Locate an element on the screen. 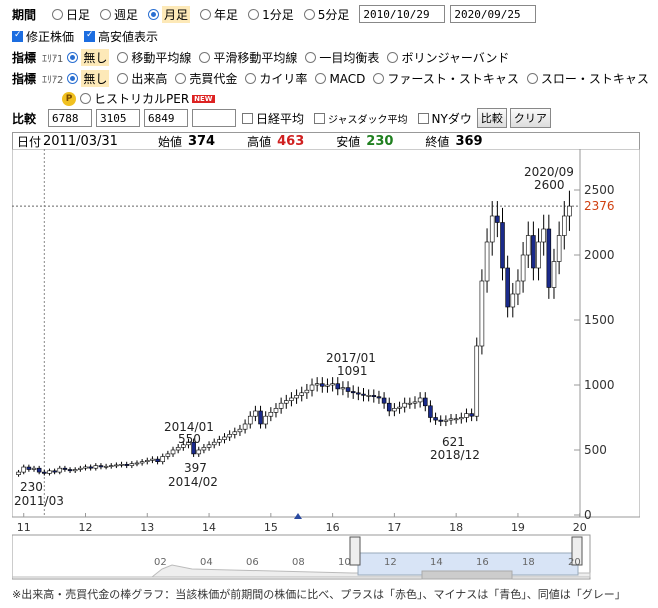 The image size is (658, 608). high-low-label: 高安値表示 is located at coordinates (128, 37).